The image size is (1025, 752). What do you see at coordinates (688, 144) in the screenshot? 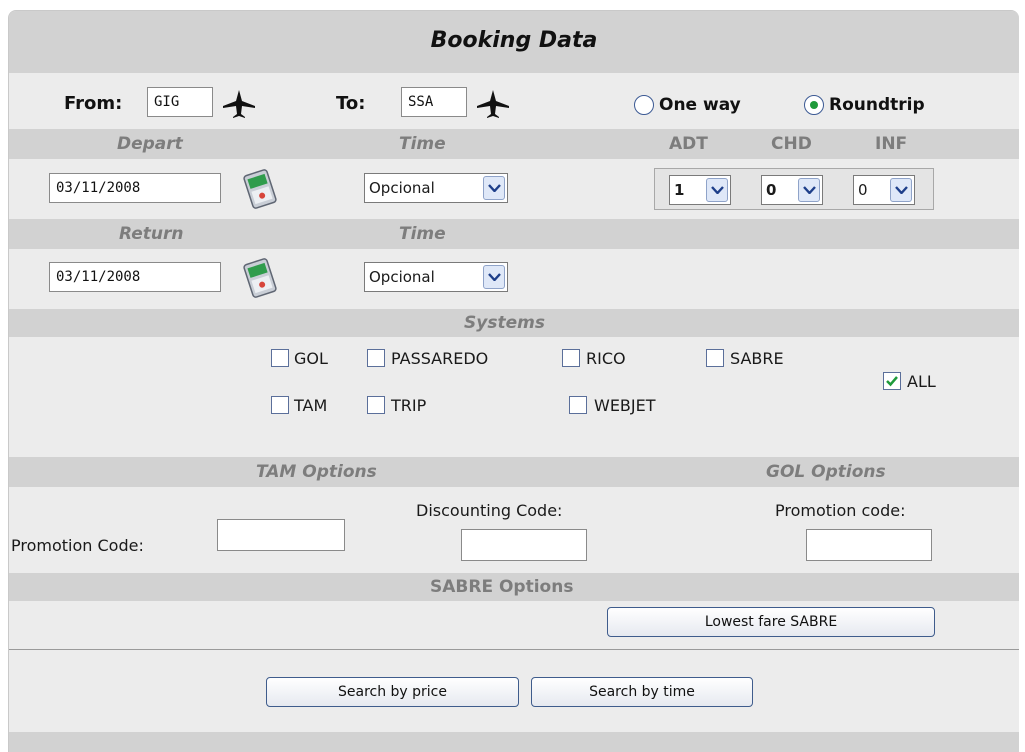
I see `adt-label: ADT` at bounding box center [688, 144].